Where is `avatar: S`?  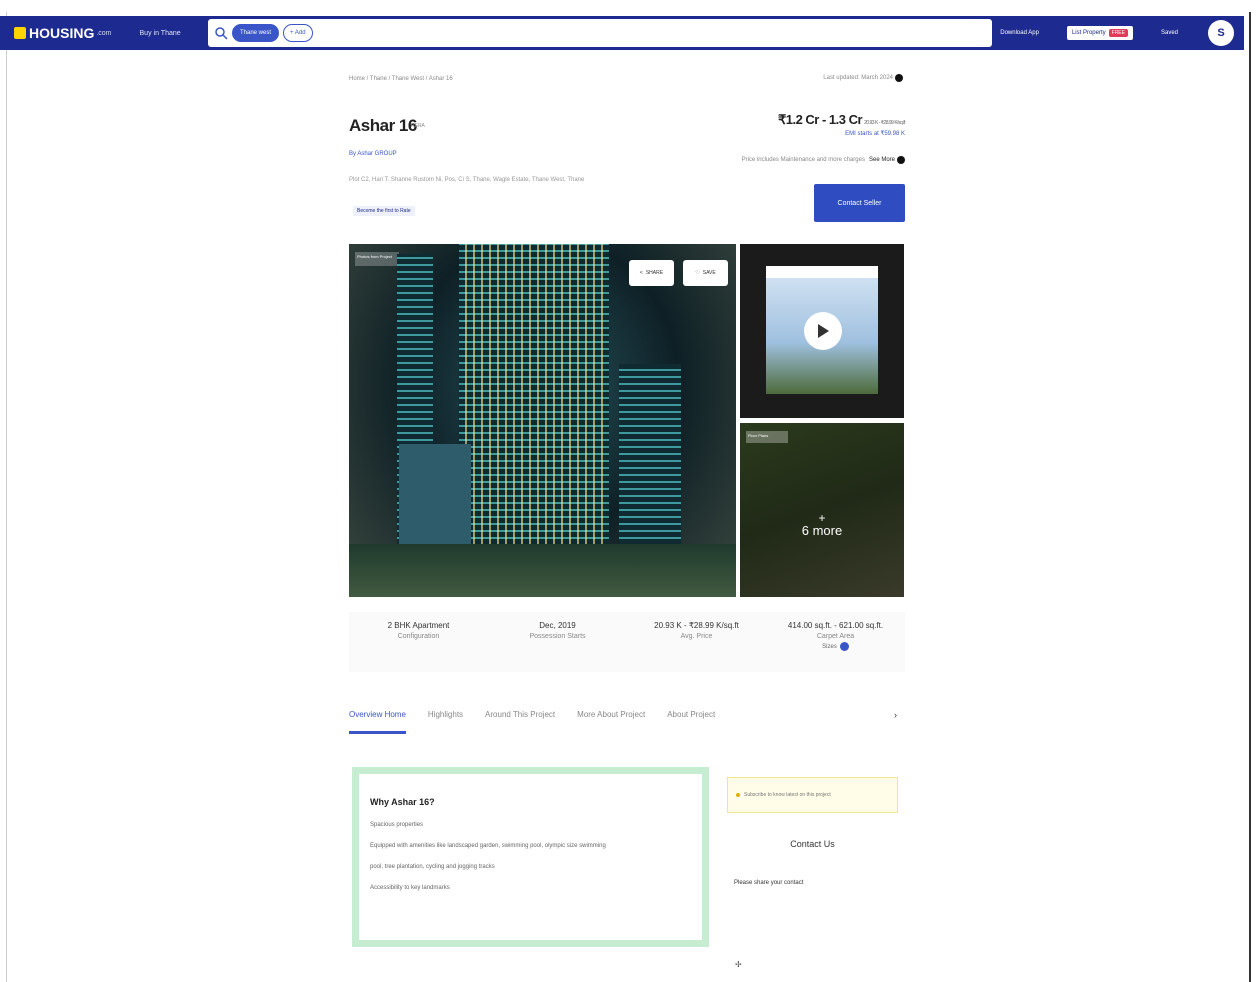 avatar: S is located at coordinates (1221, 33).